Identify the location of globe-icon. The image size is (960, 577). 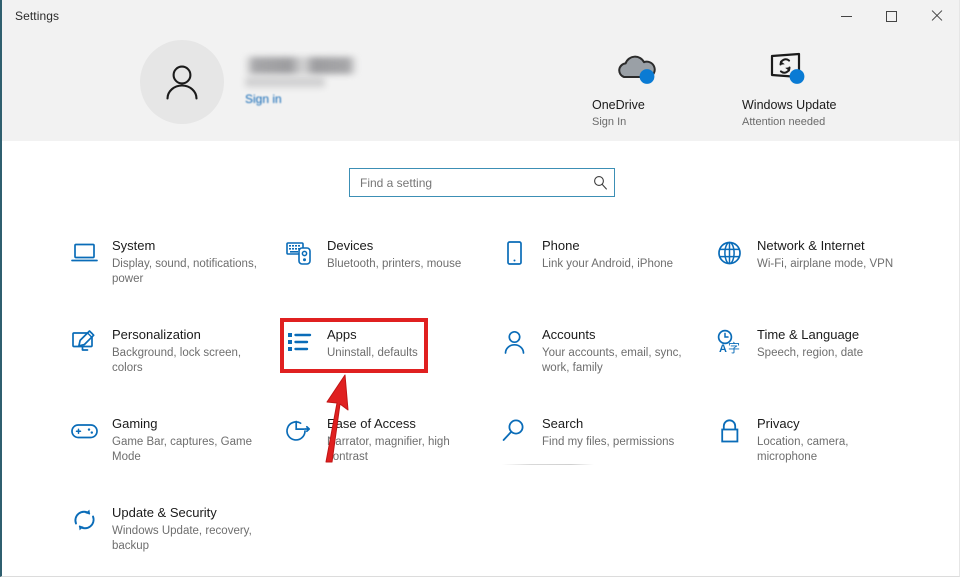
(736, 252).